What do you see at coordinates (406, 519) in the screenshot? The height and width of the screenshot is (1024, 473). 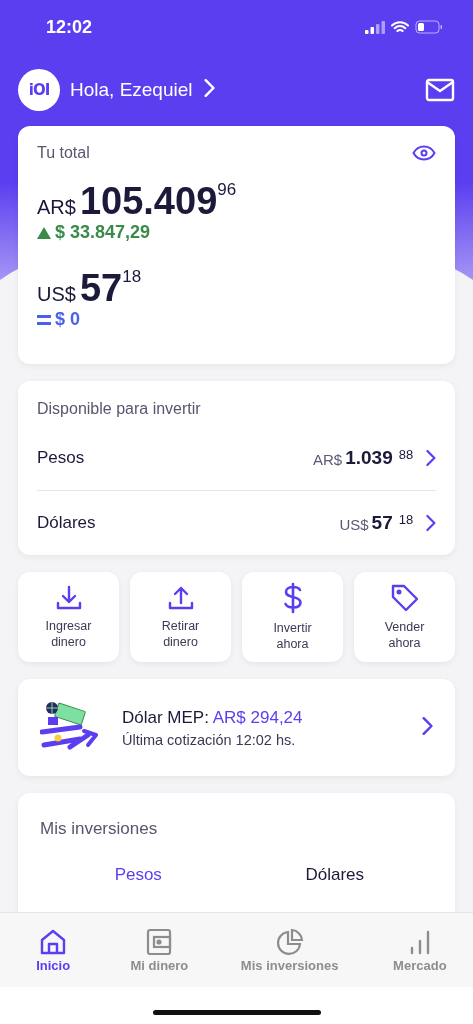 I see `row-cents: 18` at bounding box center [406, 519].